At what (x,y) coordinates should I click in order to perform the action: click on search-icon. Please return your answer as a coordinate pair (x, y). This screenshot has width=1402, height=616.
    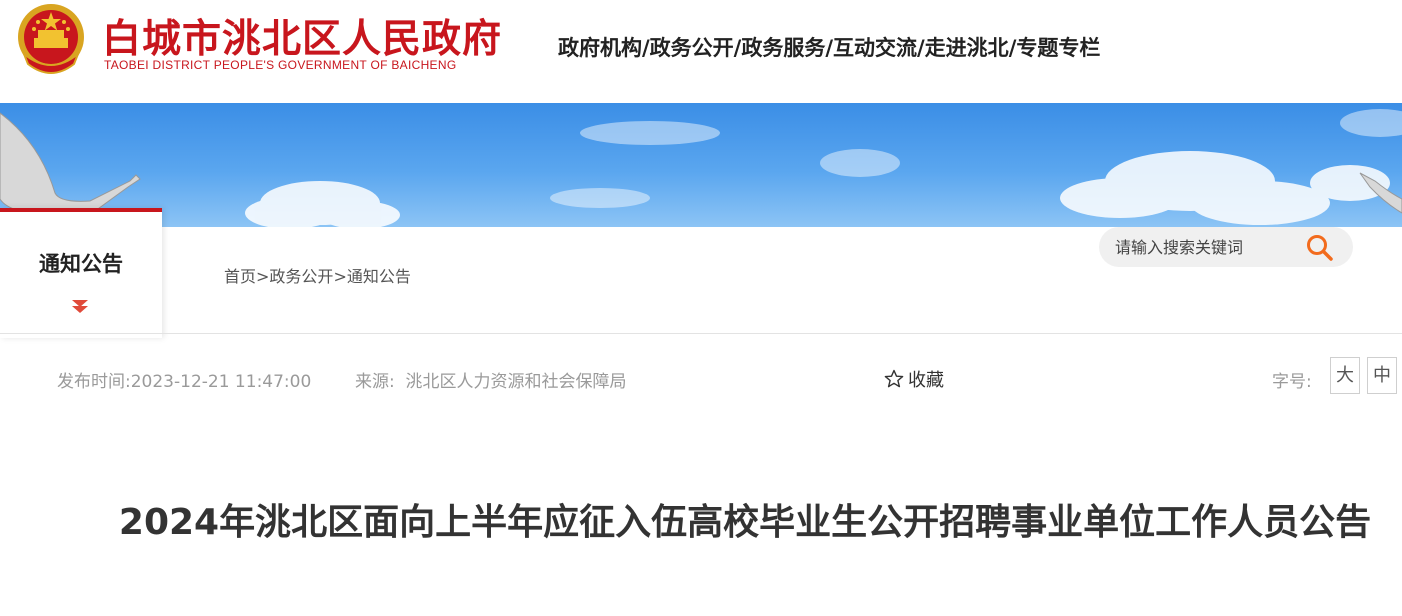
    Looking at the image, I should click on (1320, 248).